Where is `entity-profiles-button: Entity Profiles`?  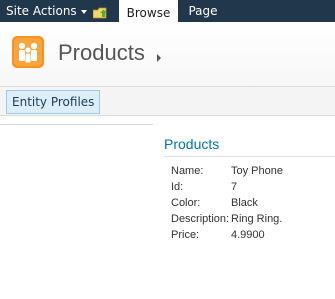 entity-profiles-button: Entity Profiles is located at coordinates (53, 102).